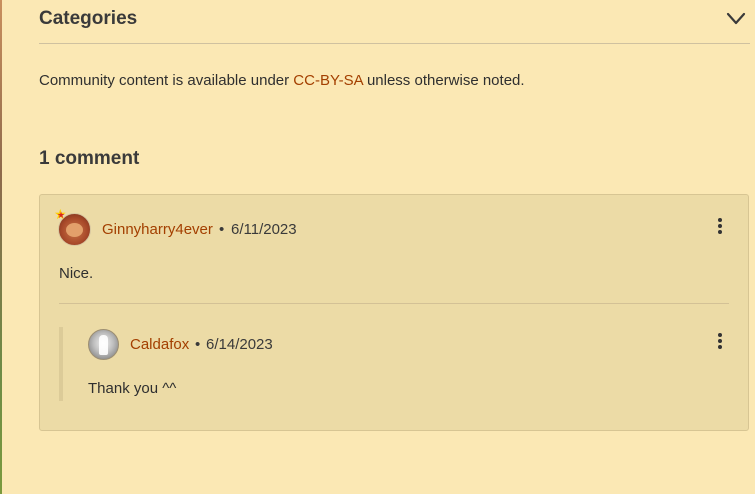 This screenshot has height=494, width=755. What do you see at coordinates (159, 344) in the screenshot?
I see `reply-author: Caldafox` at bounding box center [159, 344].